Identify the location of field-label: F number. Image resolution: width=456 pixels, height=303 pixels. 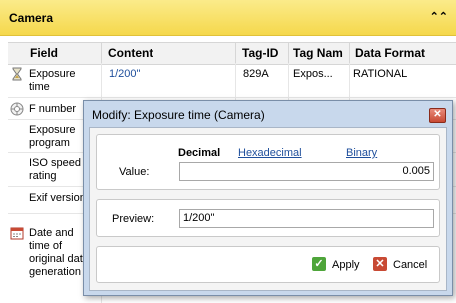
(53, 109).